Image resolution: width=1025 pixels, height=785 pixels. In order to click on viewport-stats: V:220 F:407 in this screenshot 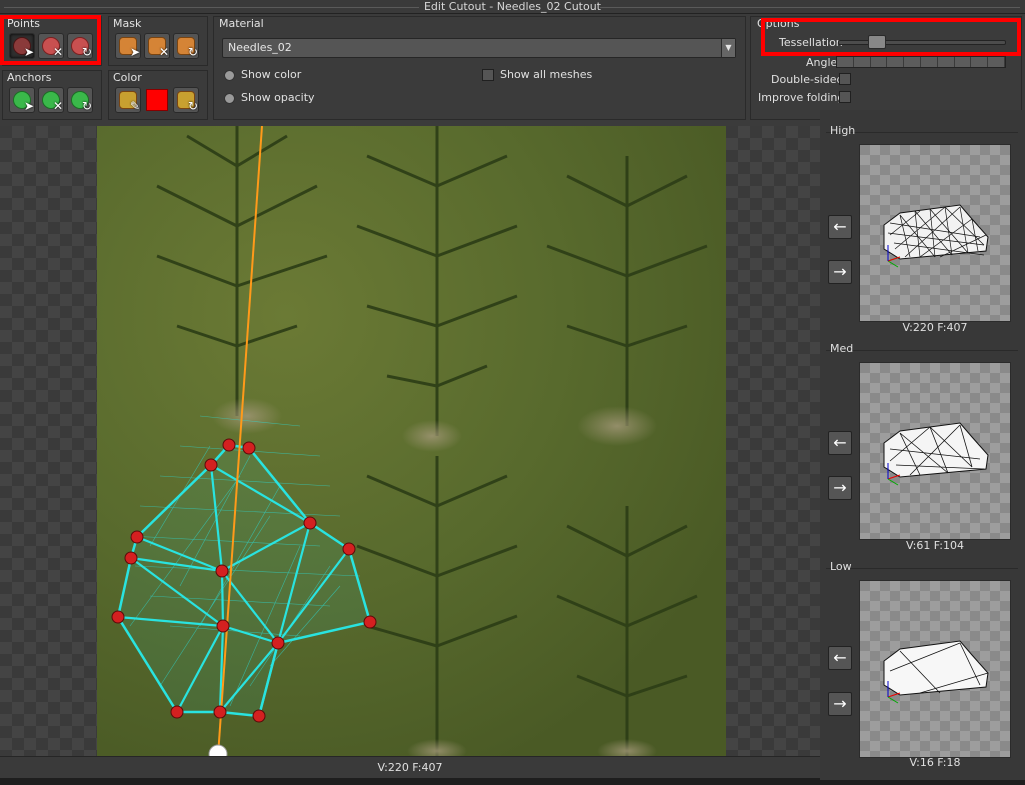, I will do `click(410, 767)`.